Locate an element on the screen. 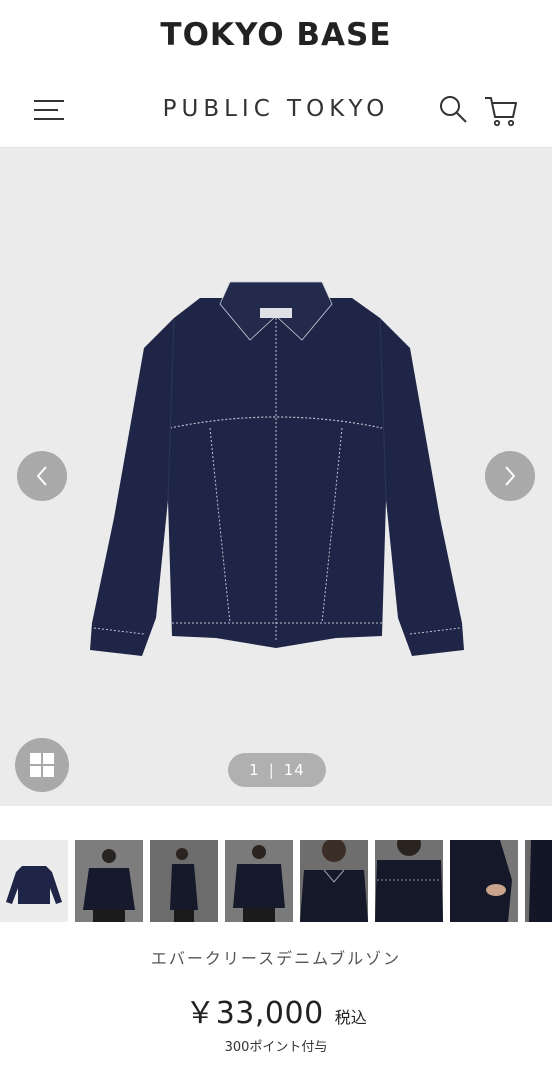  brand-logo: TOKYO BASE is located at coordinates (275, 35).